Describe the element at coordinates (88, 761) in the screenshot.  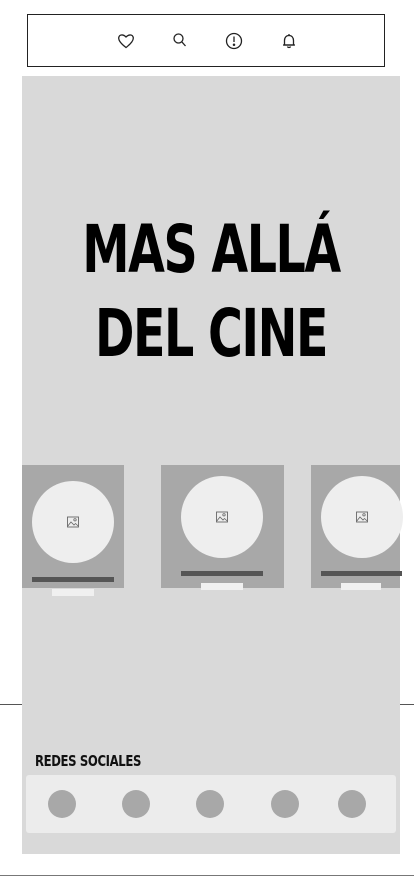
I see `social-title: REDES SOCIALES` at that location.